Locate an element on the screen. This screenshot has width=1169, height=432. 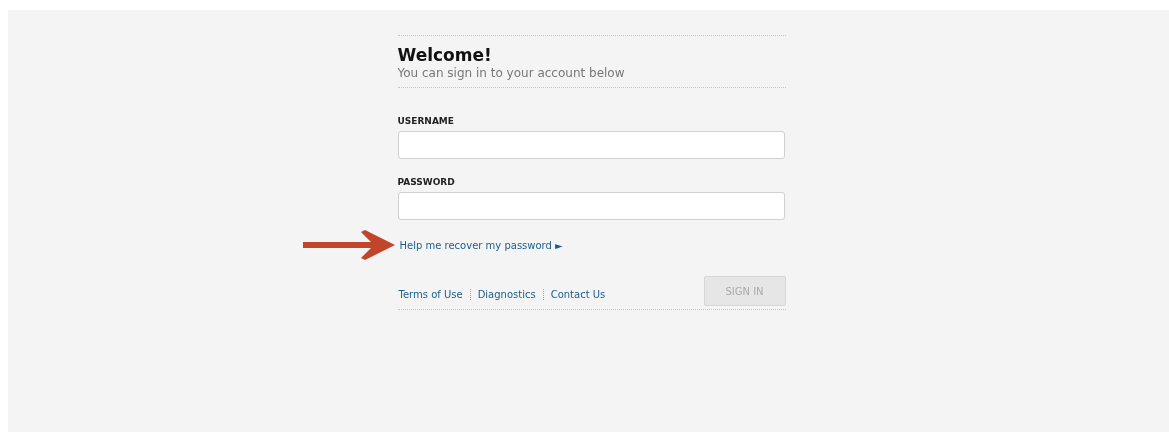
field-label: USERNAME is located at coordinates (426, 121).